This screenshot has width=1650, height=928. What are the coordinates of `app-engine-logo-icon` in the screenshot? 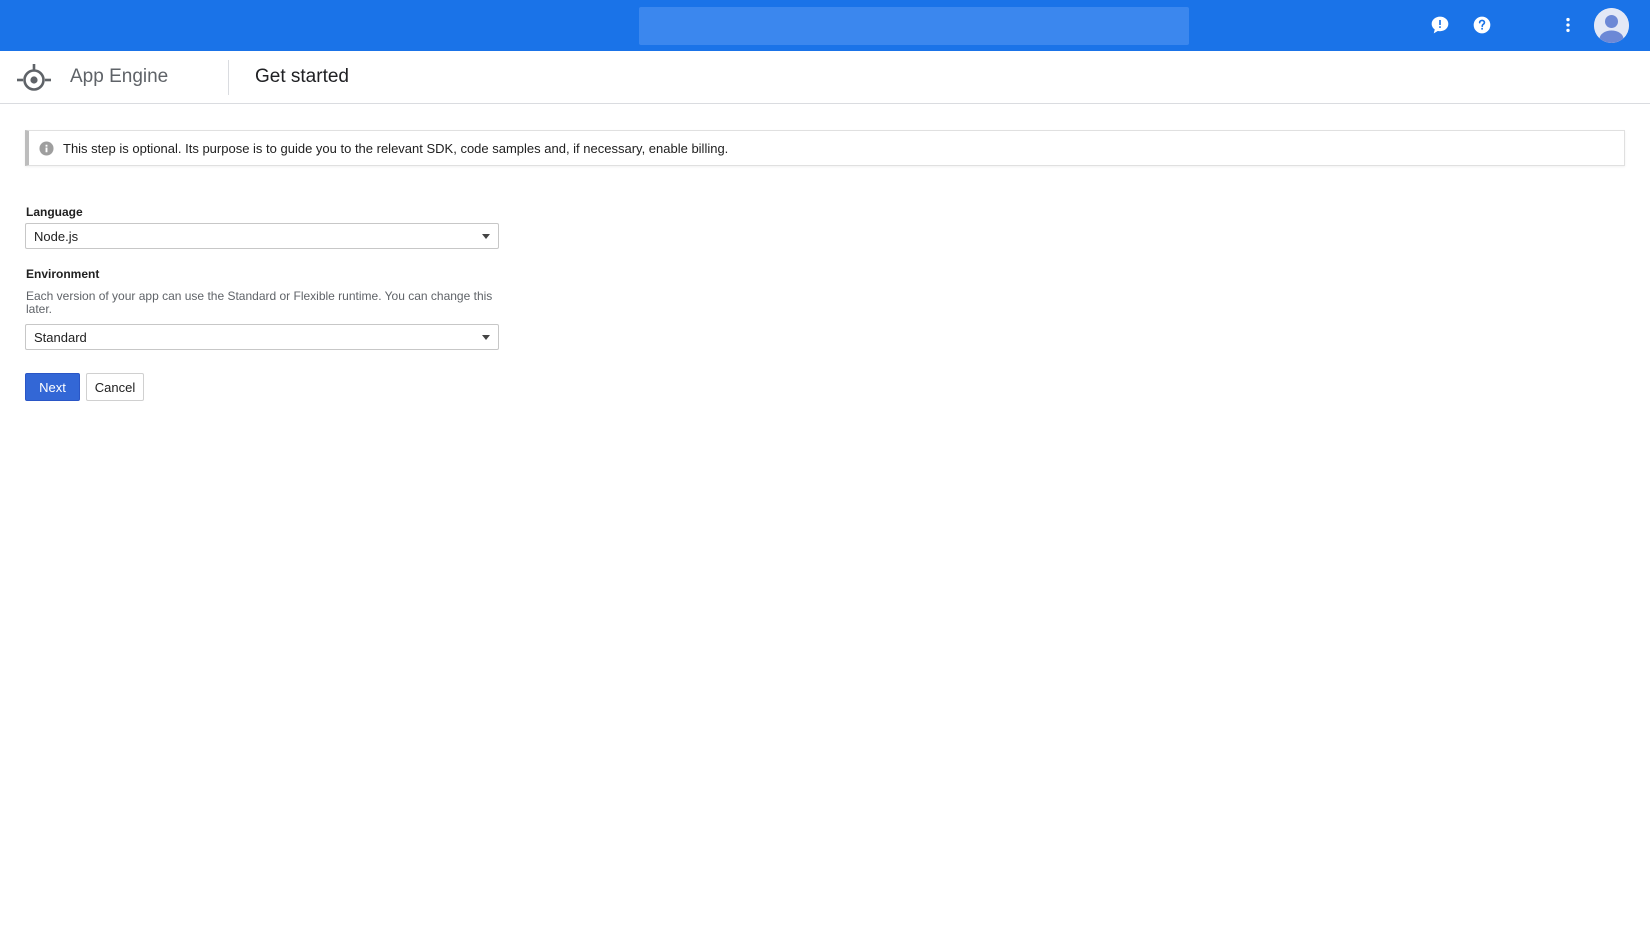 It's located at (34, 77).